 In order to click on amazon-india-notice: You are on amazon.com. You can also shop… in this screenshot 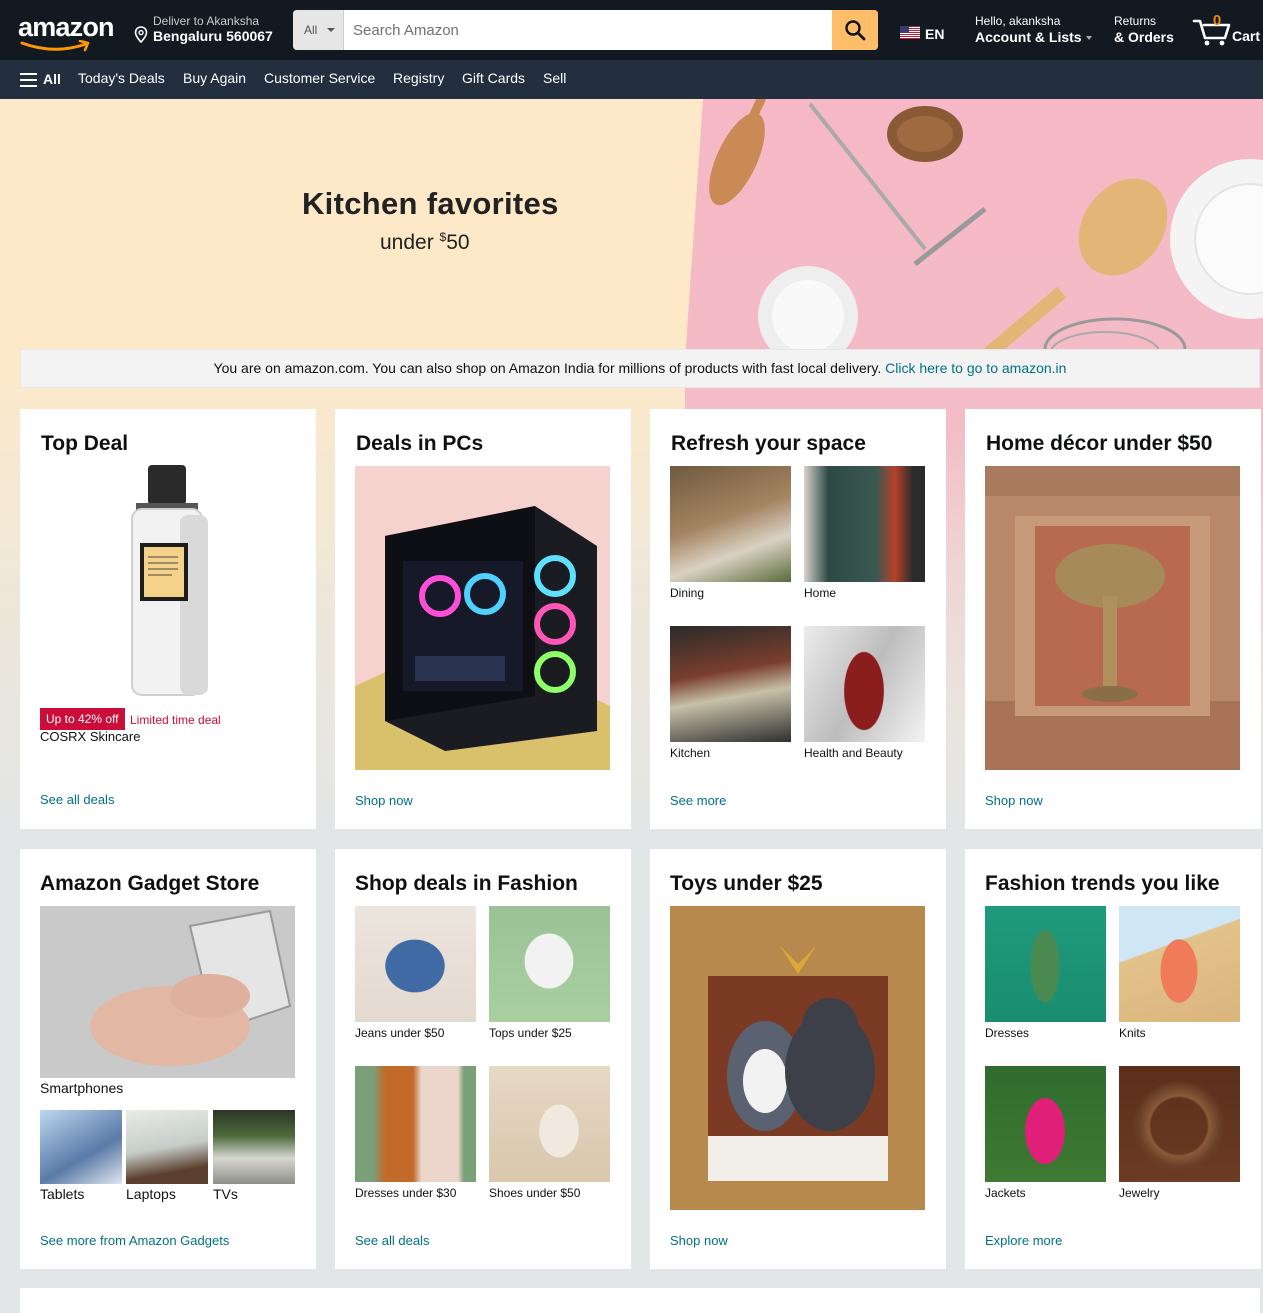, I will do `click(640, 368)`.